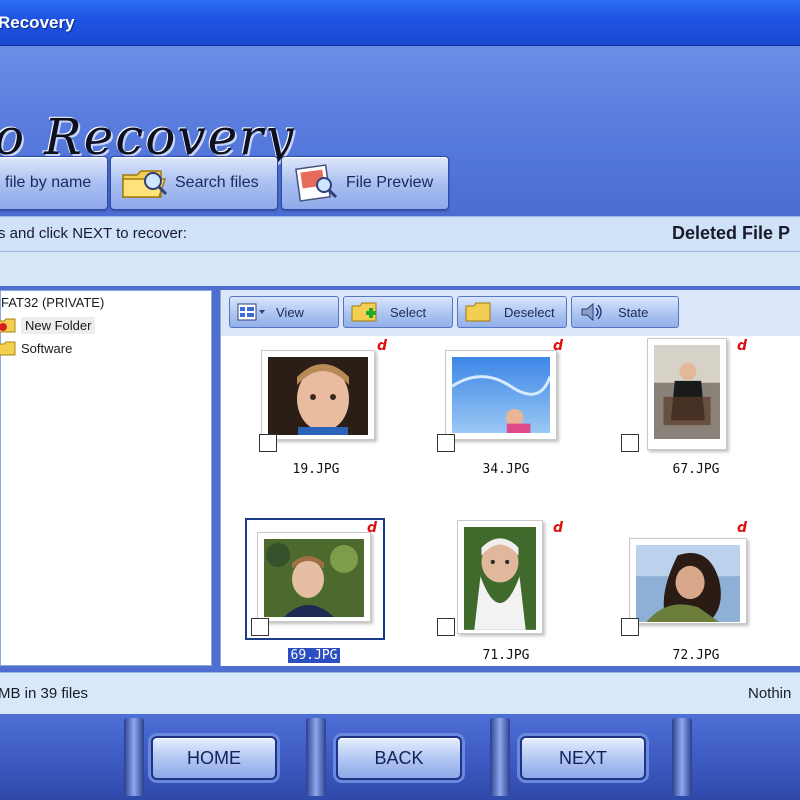  I want to click on file-thumbnail: d 19.JPG, so click(316, 425).